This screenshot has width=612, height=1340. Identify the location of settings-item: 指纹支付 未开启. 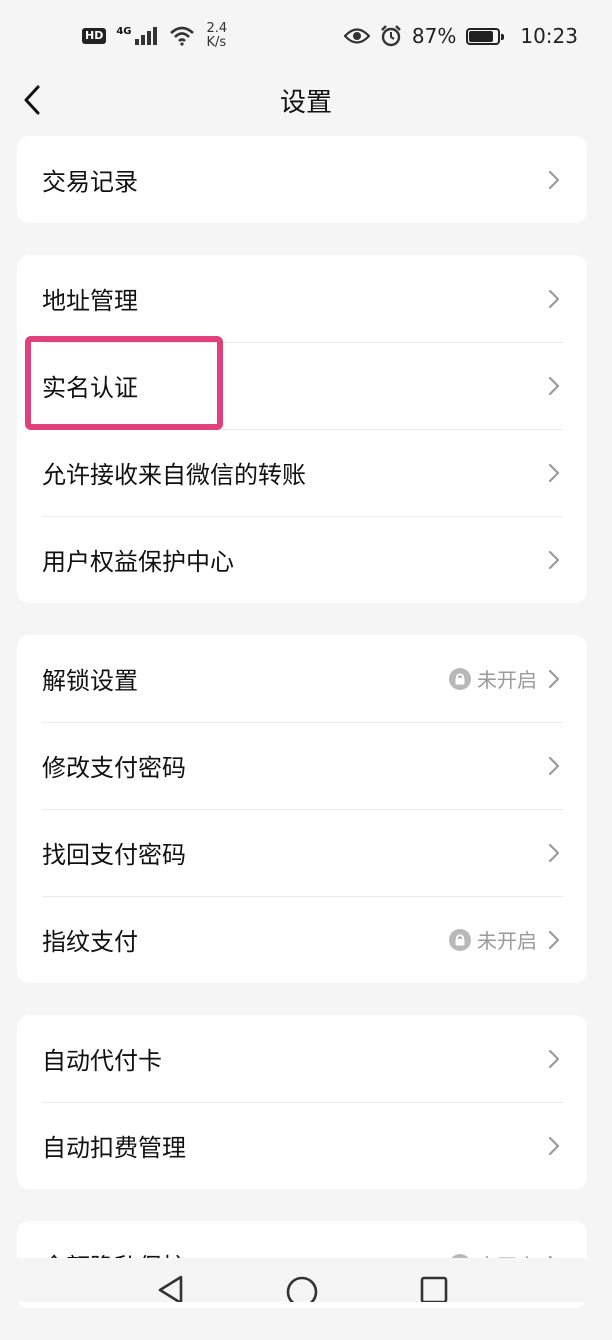
(302, 939).